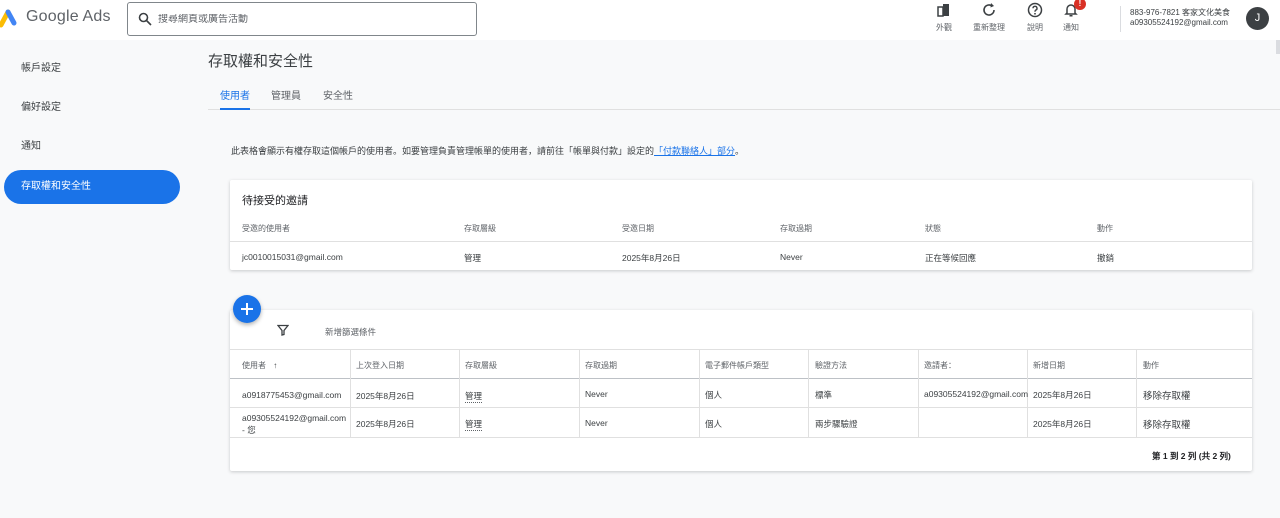  Describe the element at coordinates (601, 365) in the screenshot. I see `users-header-expiry: 存取過期` at that location.